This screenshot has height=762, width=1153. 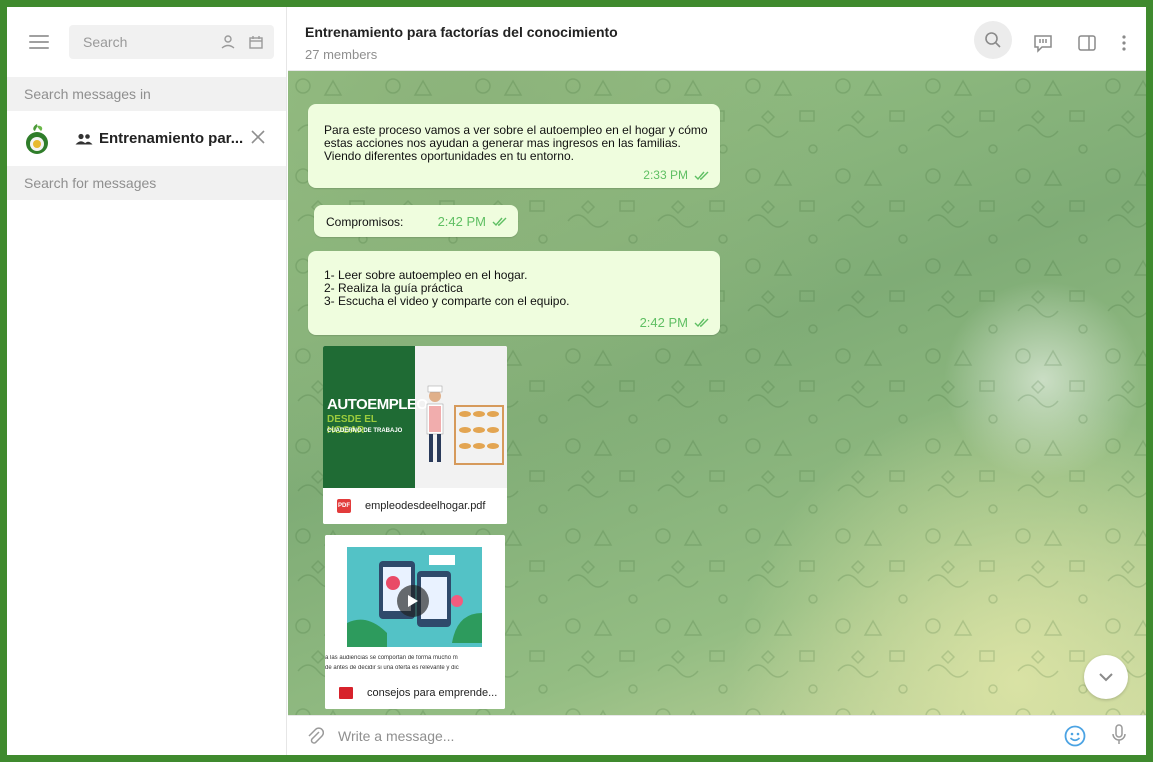 I want to click on pdf-icon: PDF, so click(x=344, y=506).